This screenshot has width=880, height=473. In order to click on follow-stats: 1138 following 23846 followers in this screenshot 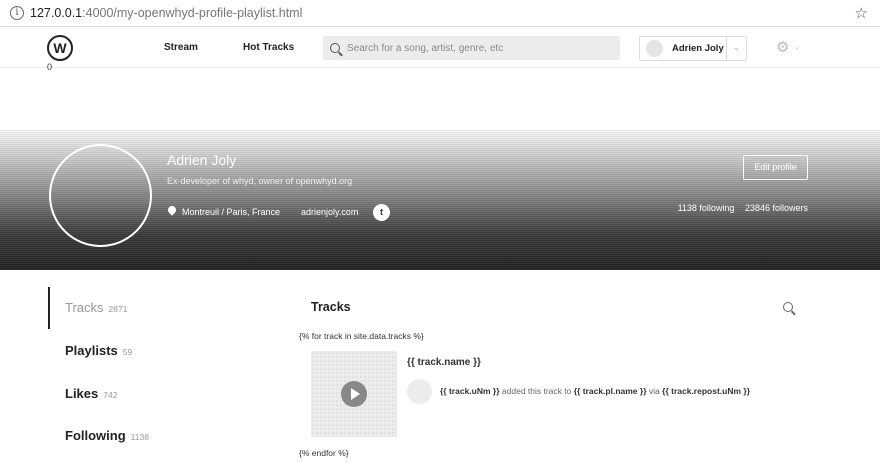, I will do `click(743, 208)`.